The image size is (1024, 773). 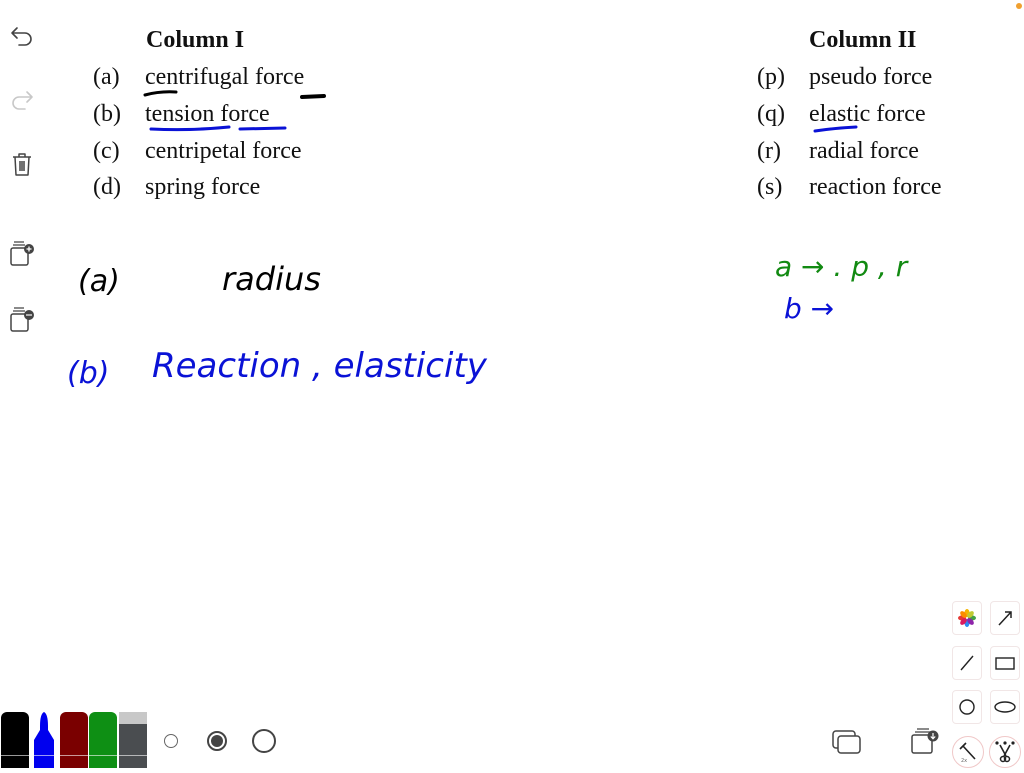 I want to click on photos-icon, so click(x=967, y=618).